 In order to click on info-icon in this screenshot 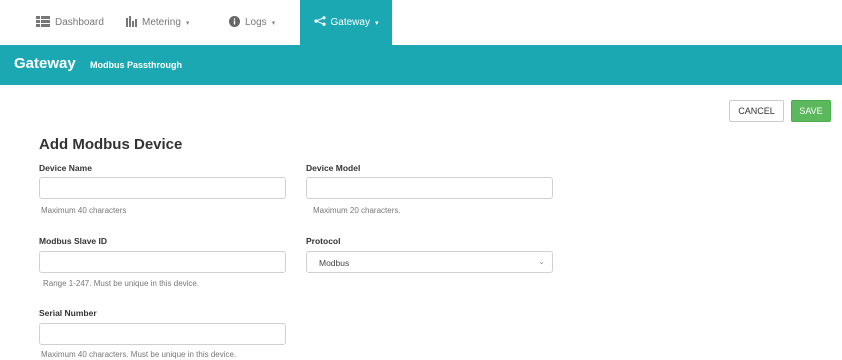, I will do `click(234, 22)`.